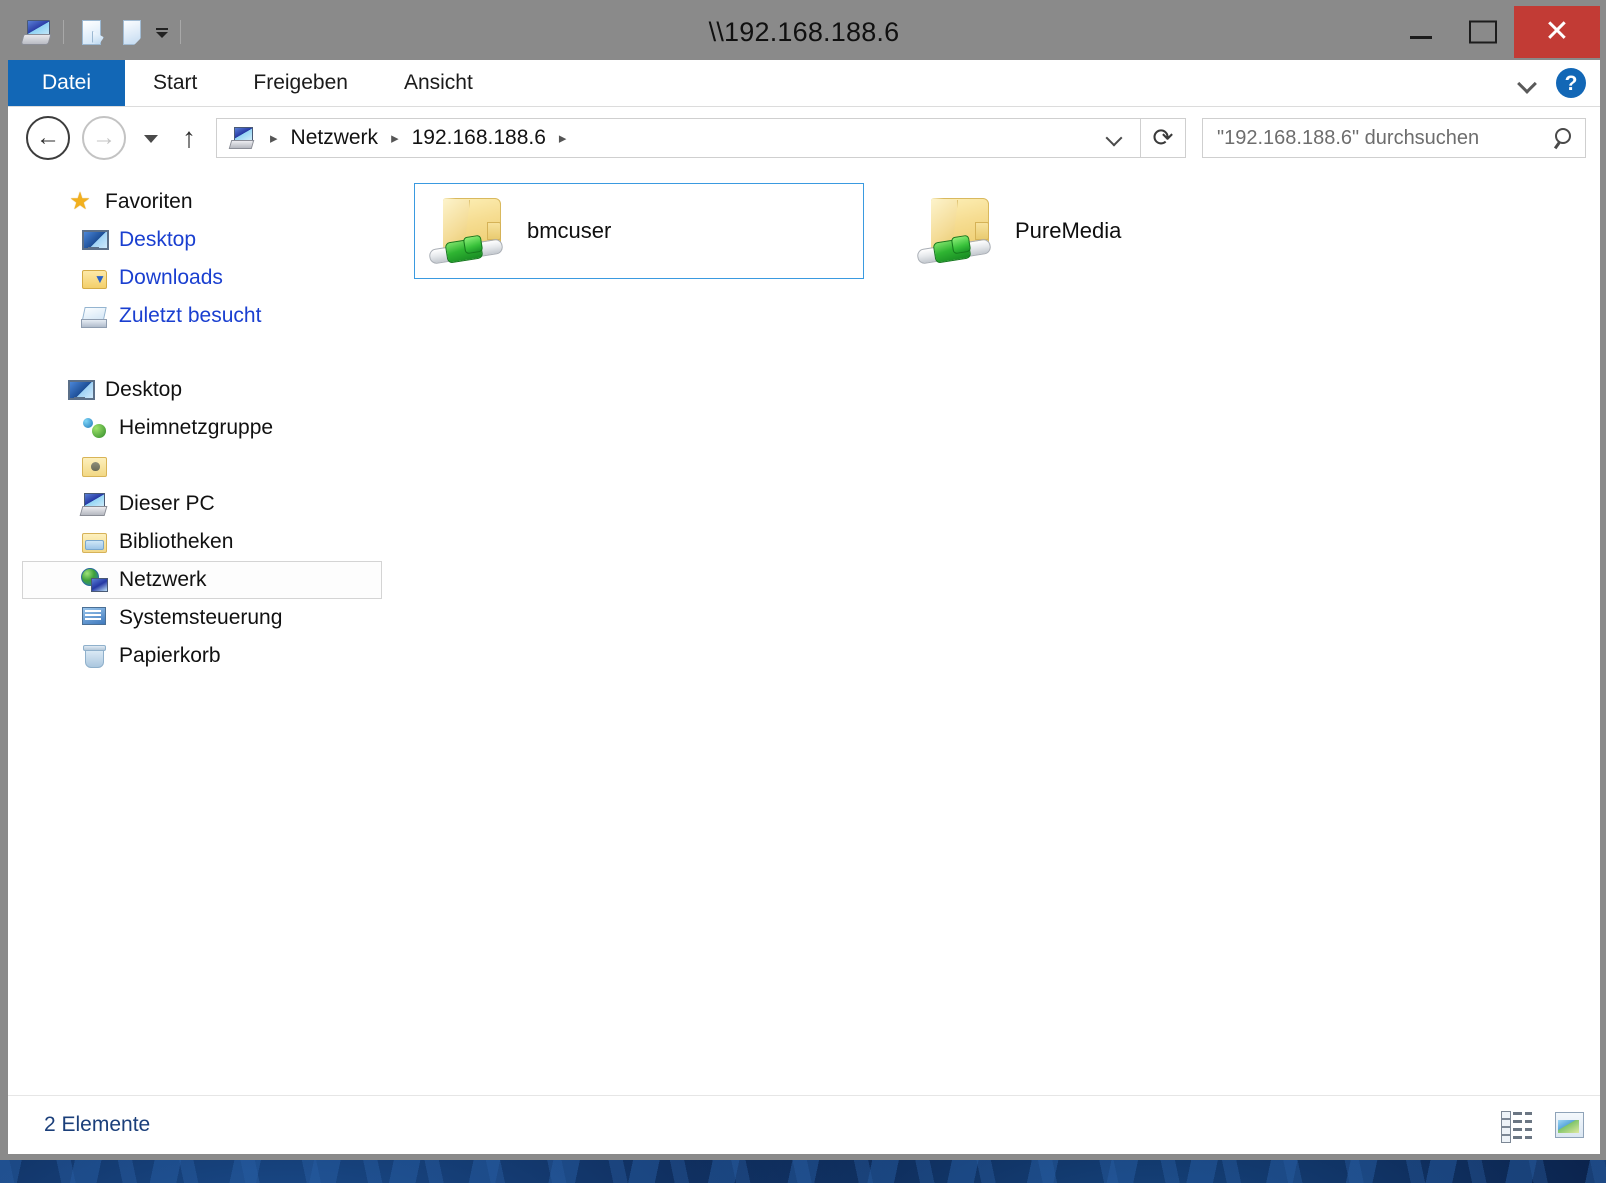 This screenshot has height=1183, width=1606. I want to click on sidebar-item-label: Papierkorb, so click(170, 655).